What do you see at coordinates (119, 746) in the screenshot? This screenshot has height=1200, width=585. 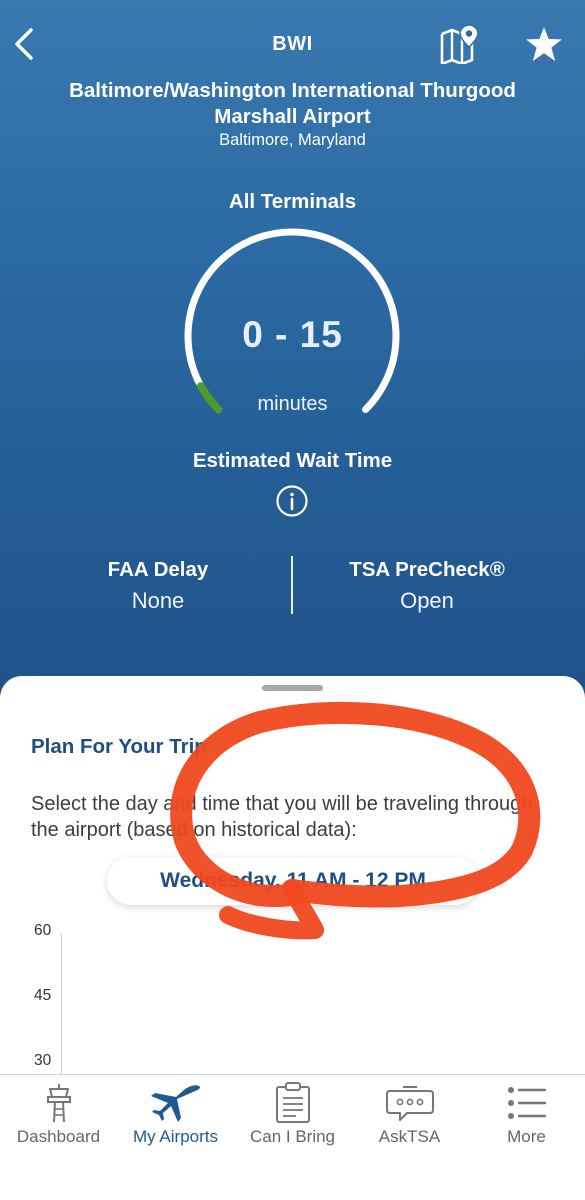 I see `plan-title: Plan For Your Trip` at bounding box center [119, 746].